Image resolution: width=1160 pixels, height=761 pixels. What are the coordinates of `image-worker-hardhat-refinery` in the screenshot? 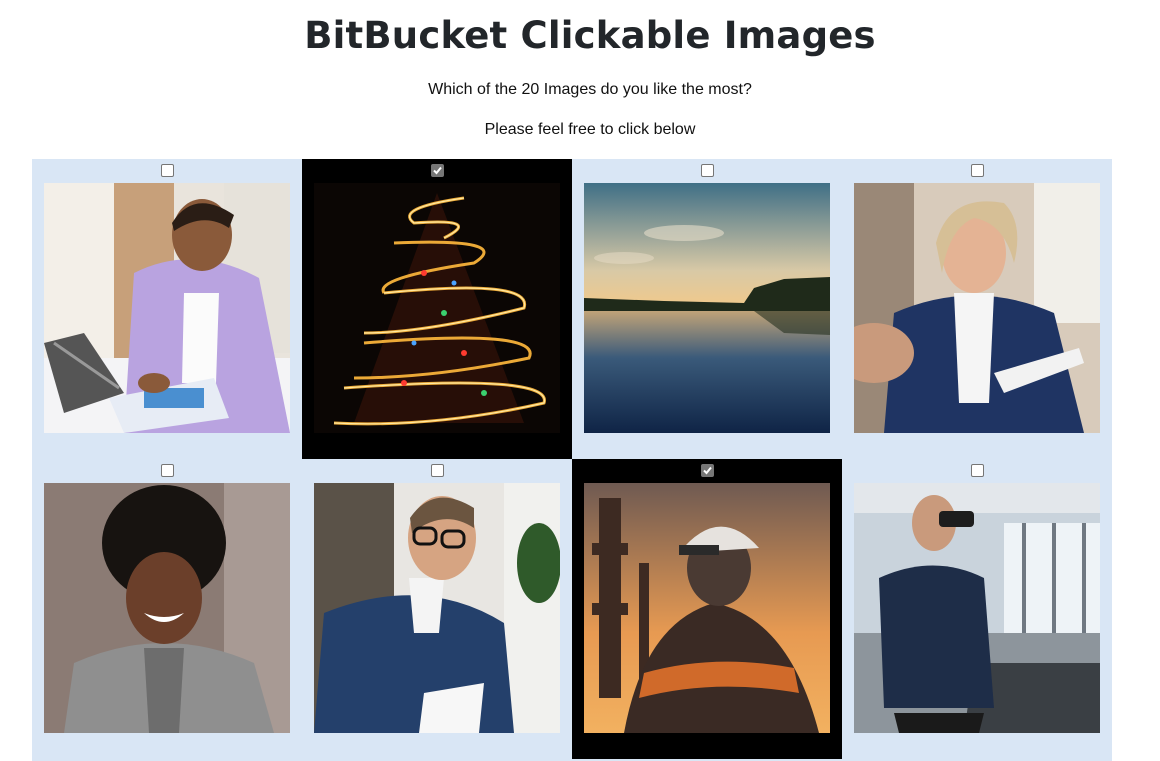 It's located at (707, 608).